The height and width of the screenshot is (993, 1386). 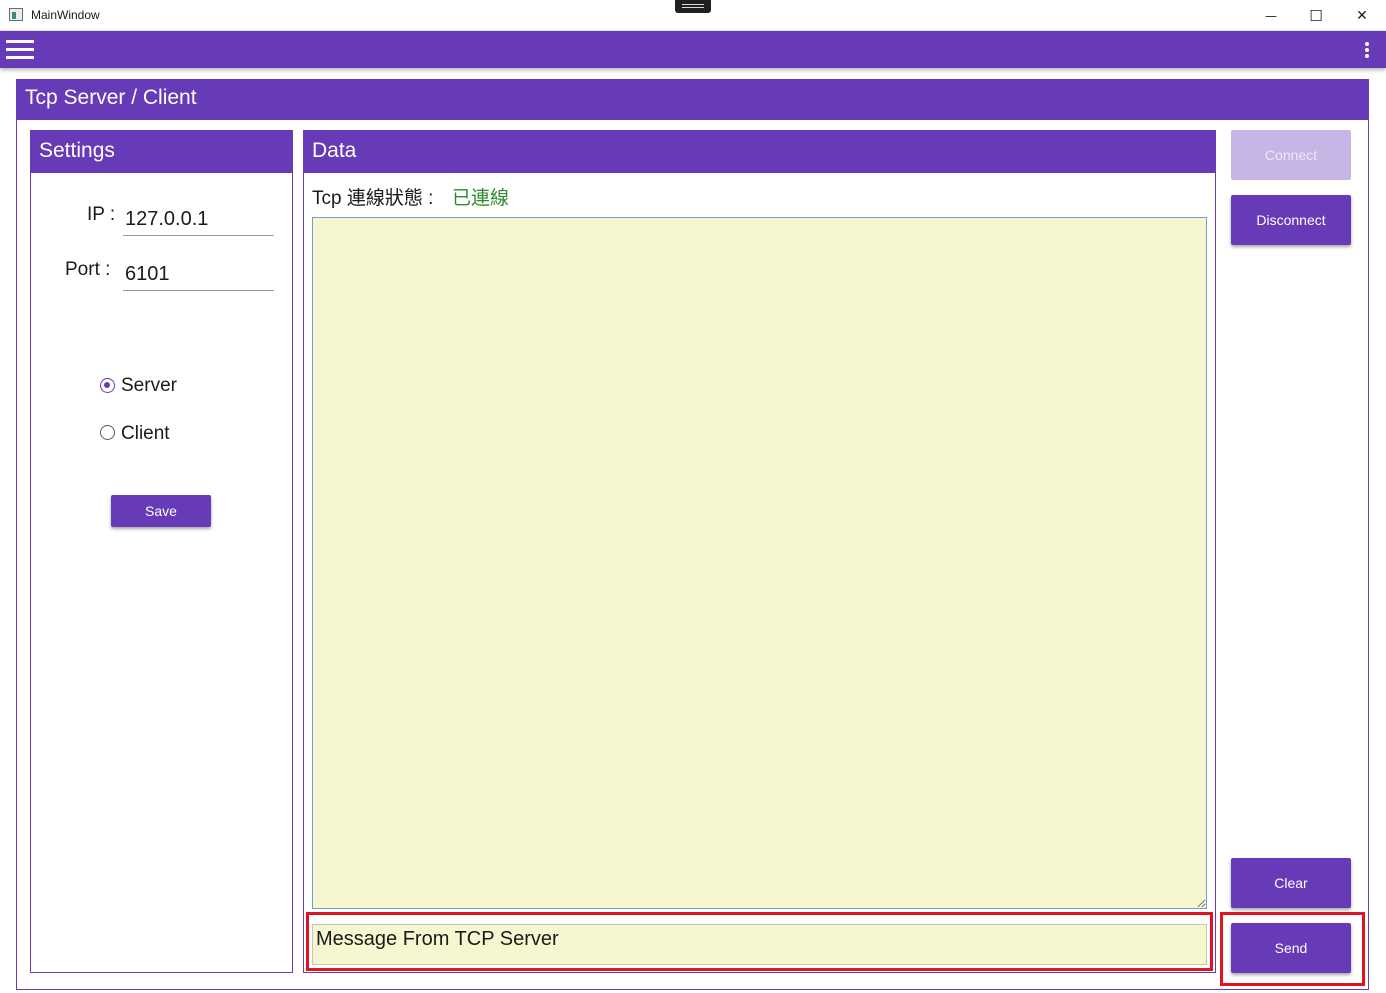 I want to click on data-title: Data, so click(x=334, y=150).